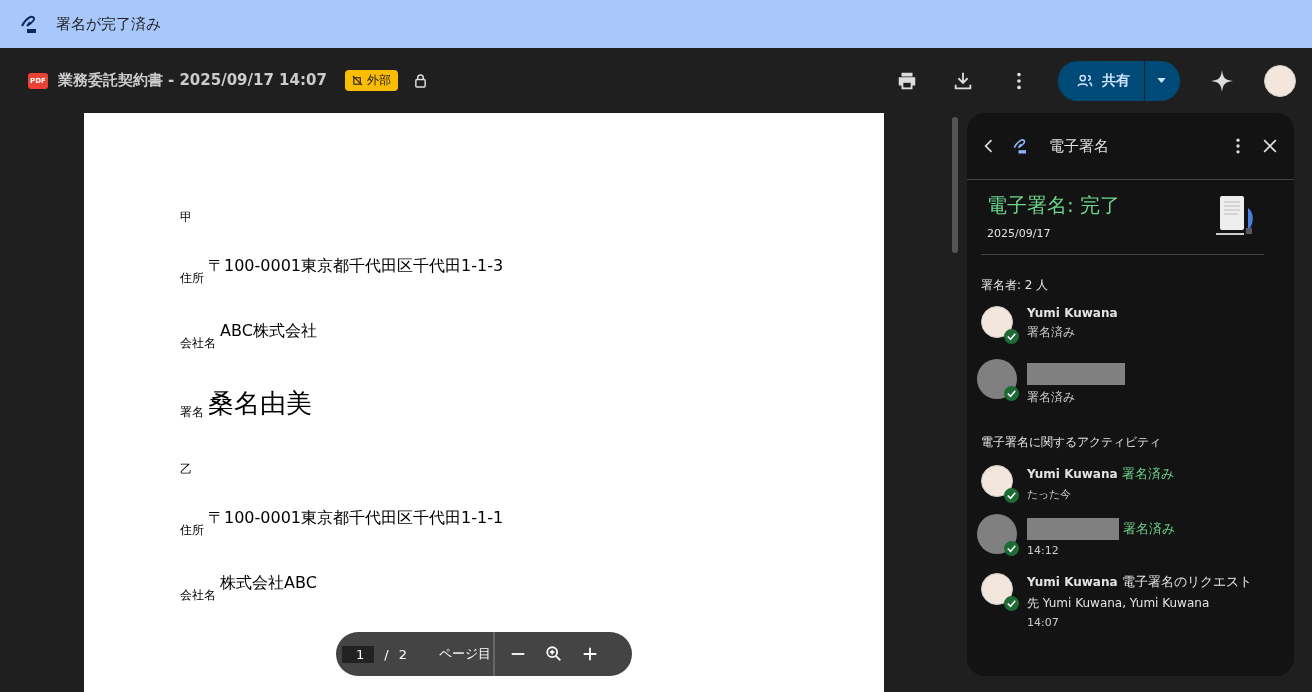 This screenshot has height=692, width=1312. What do you see at coordinates (1161, 80) in the screenshot?
I see `caret-icon` at bounding box center [1161, 80].